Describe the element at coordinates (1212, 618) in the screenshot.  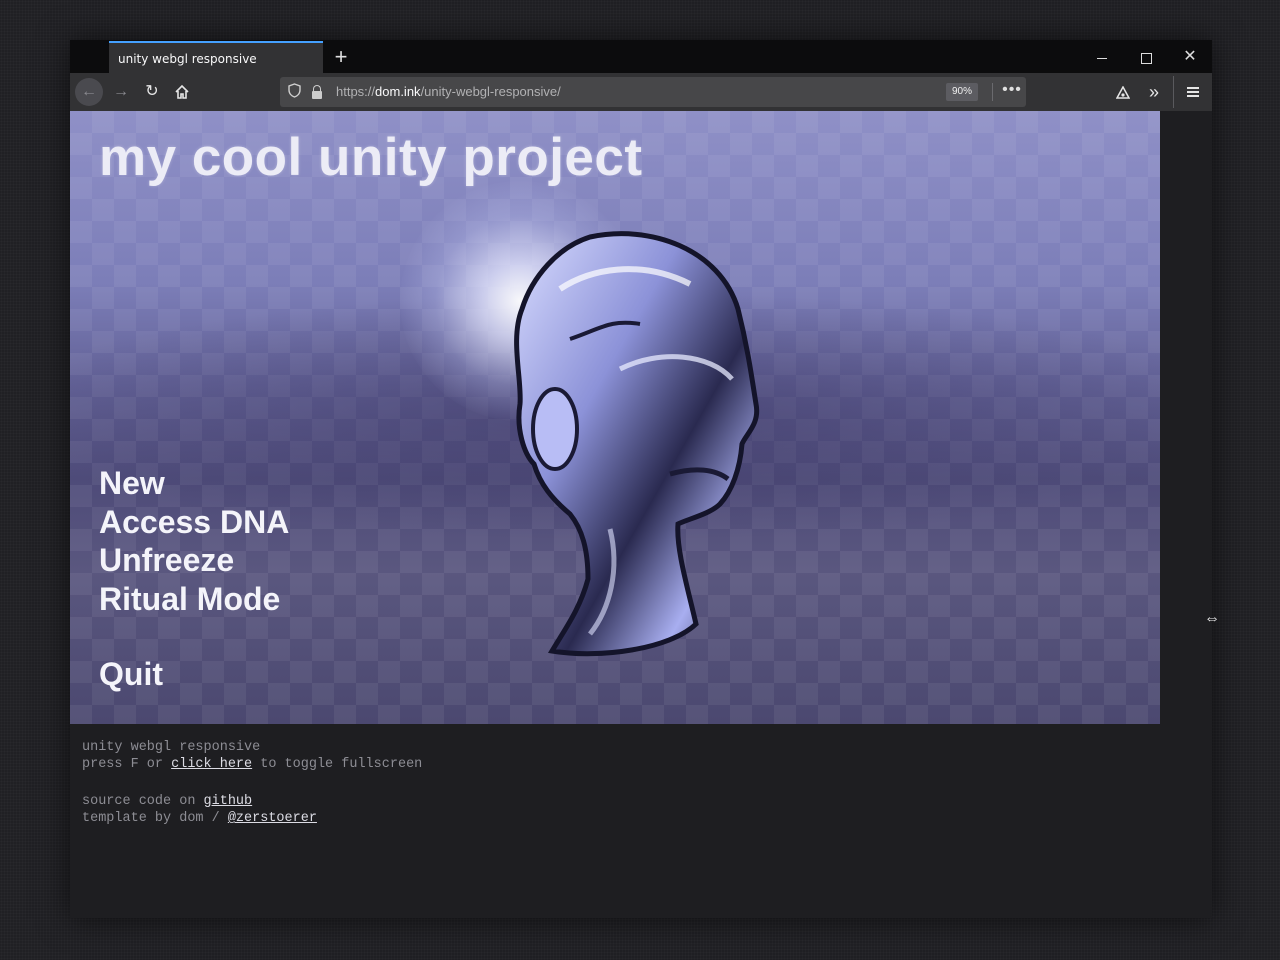
I see `resize-cursor-icon: ⇔` at that location.